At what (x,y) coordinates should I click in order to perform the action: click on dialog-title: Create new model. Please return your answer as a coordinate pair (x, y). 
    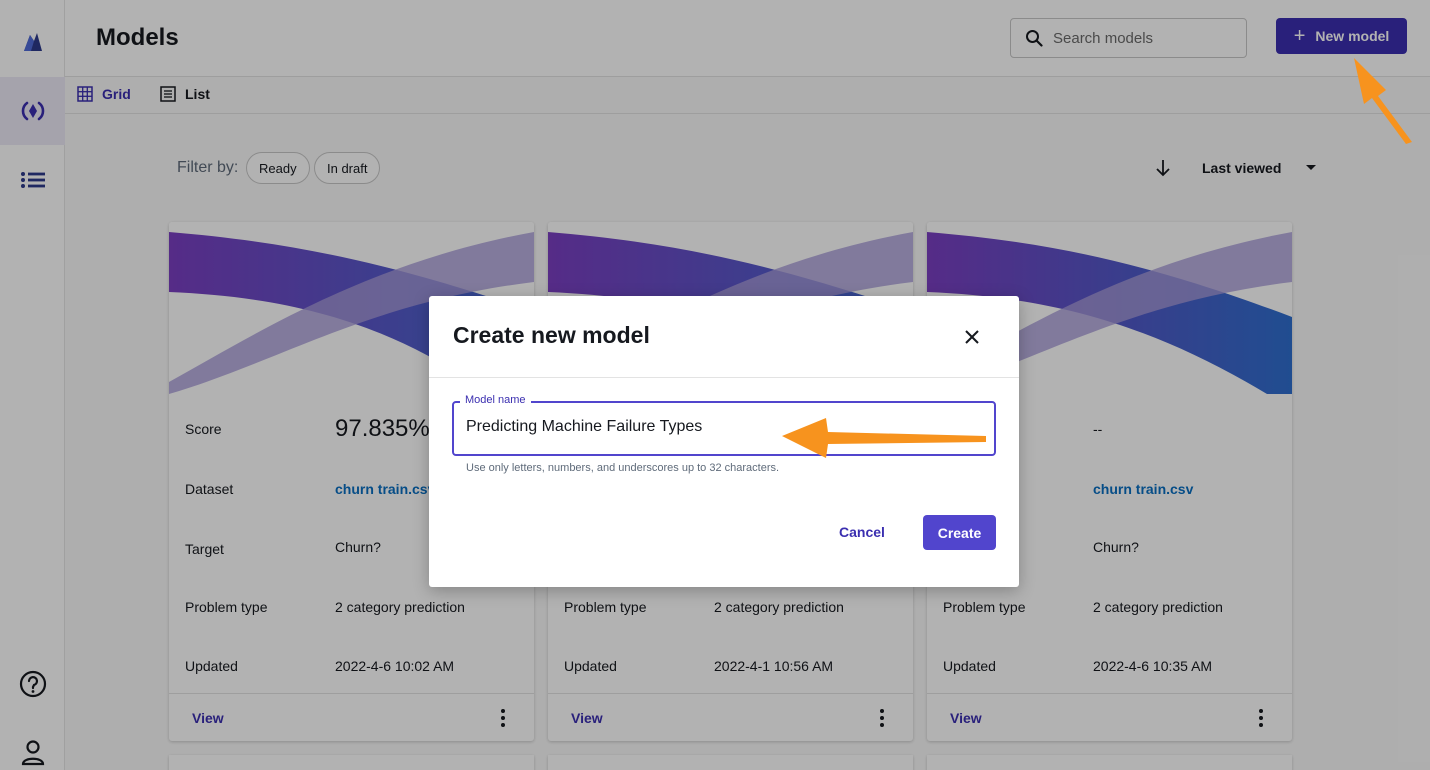
    Looking at the image, I should click on (551, 335).